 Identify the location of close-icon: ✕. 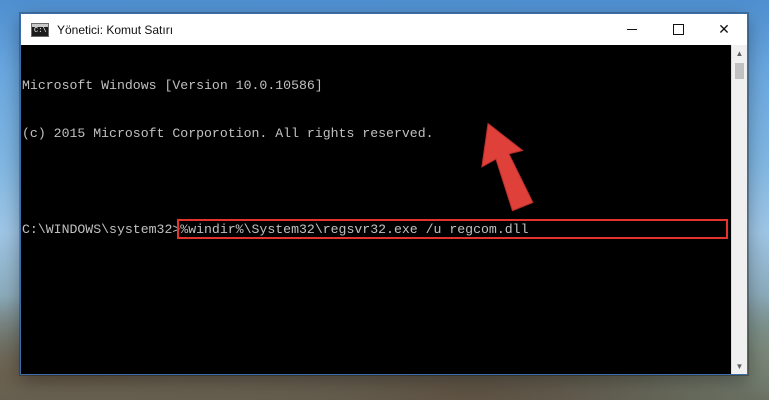
(724, 29).